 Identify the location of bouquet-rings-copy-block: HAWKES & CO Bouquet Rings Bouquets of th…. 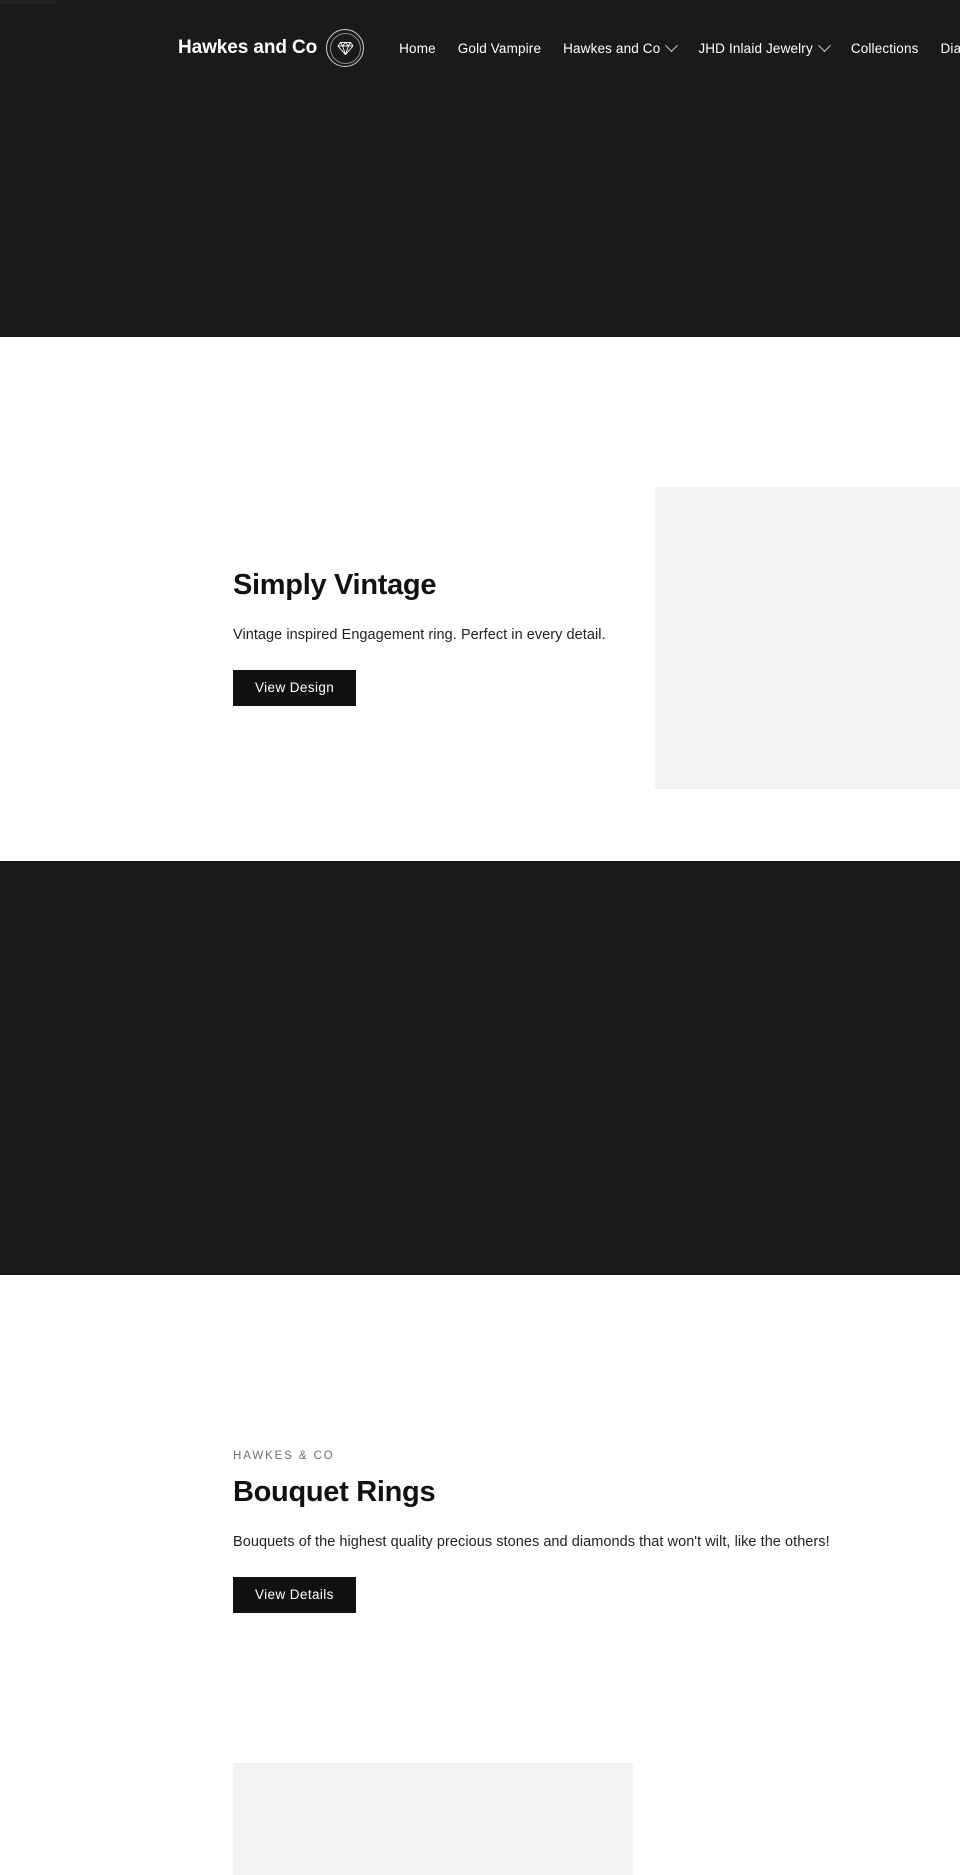
(553, 1532).